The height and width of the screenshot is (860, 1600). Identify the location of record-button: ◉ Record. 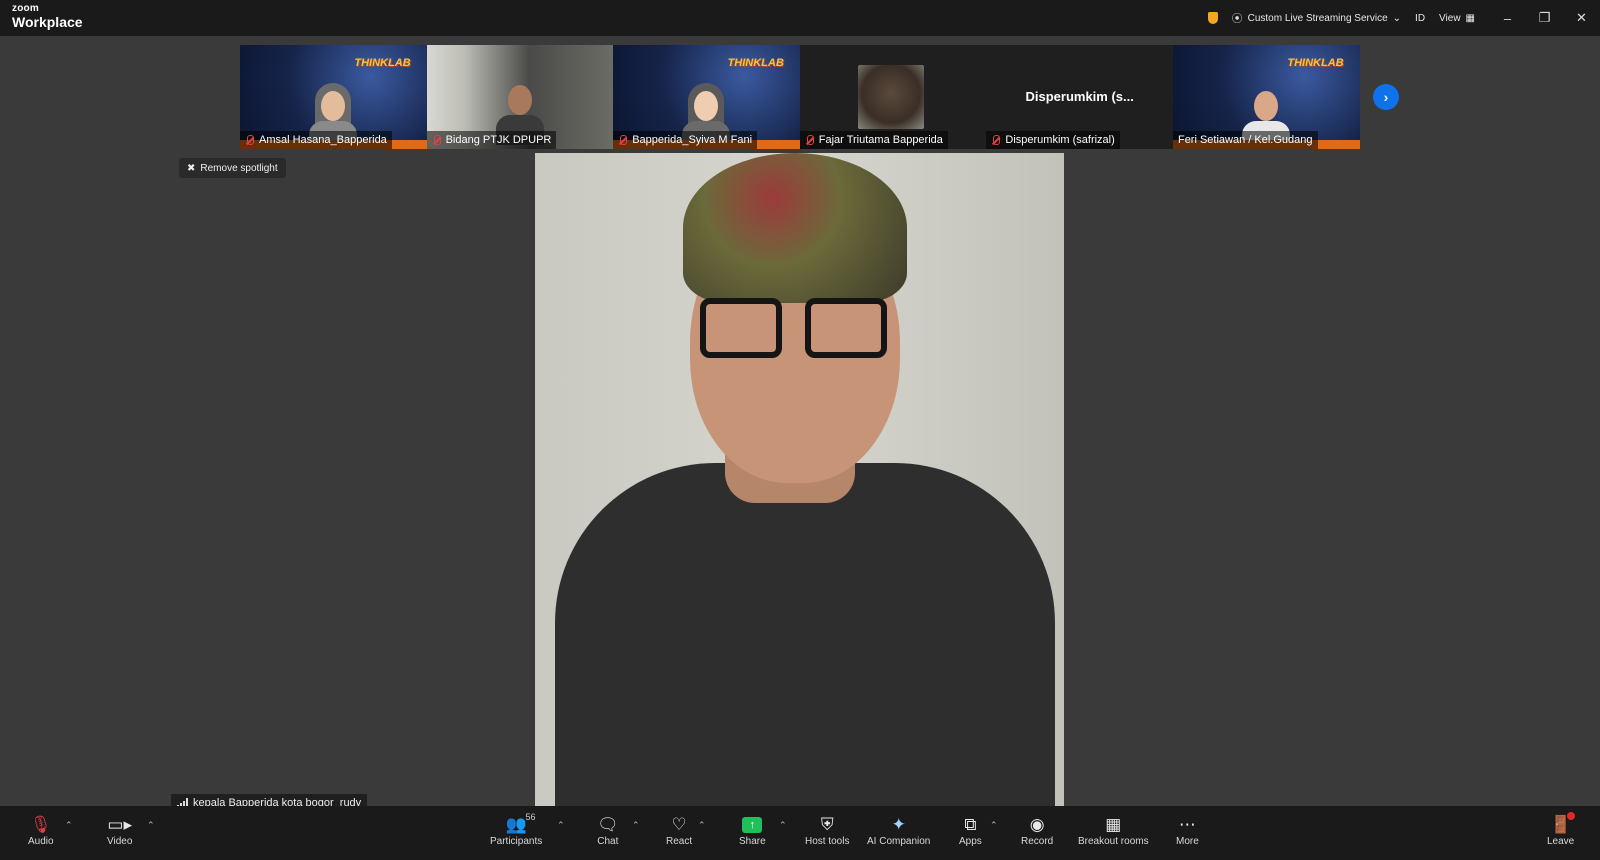
(1037, 830).